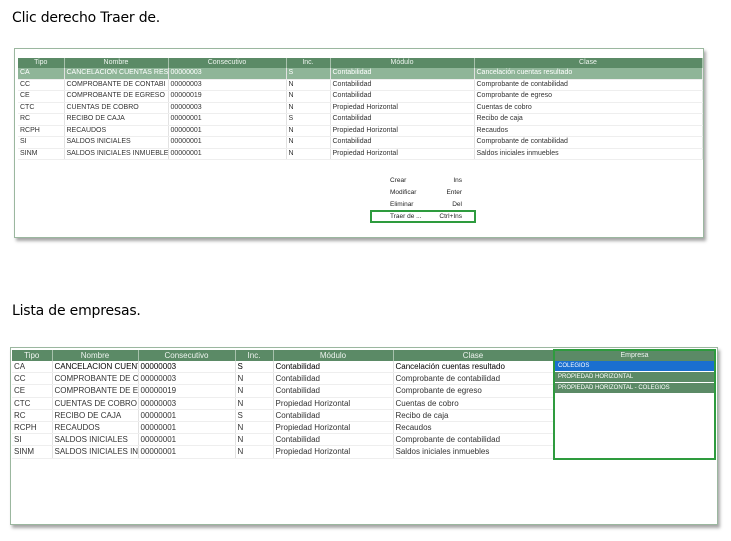 This screenshot has height=541, width=731. I want to click on cell-tipo: CE, so click(41, 96).